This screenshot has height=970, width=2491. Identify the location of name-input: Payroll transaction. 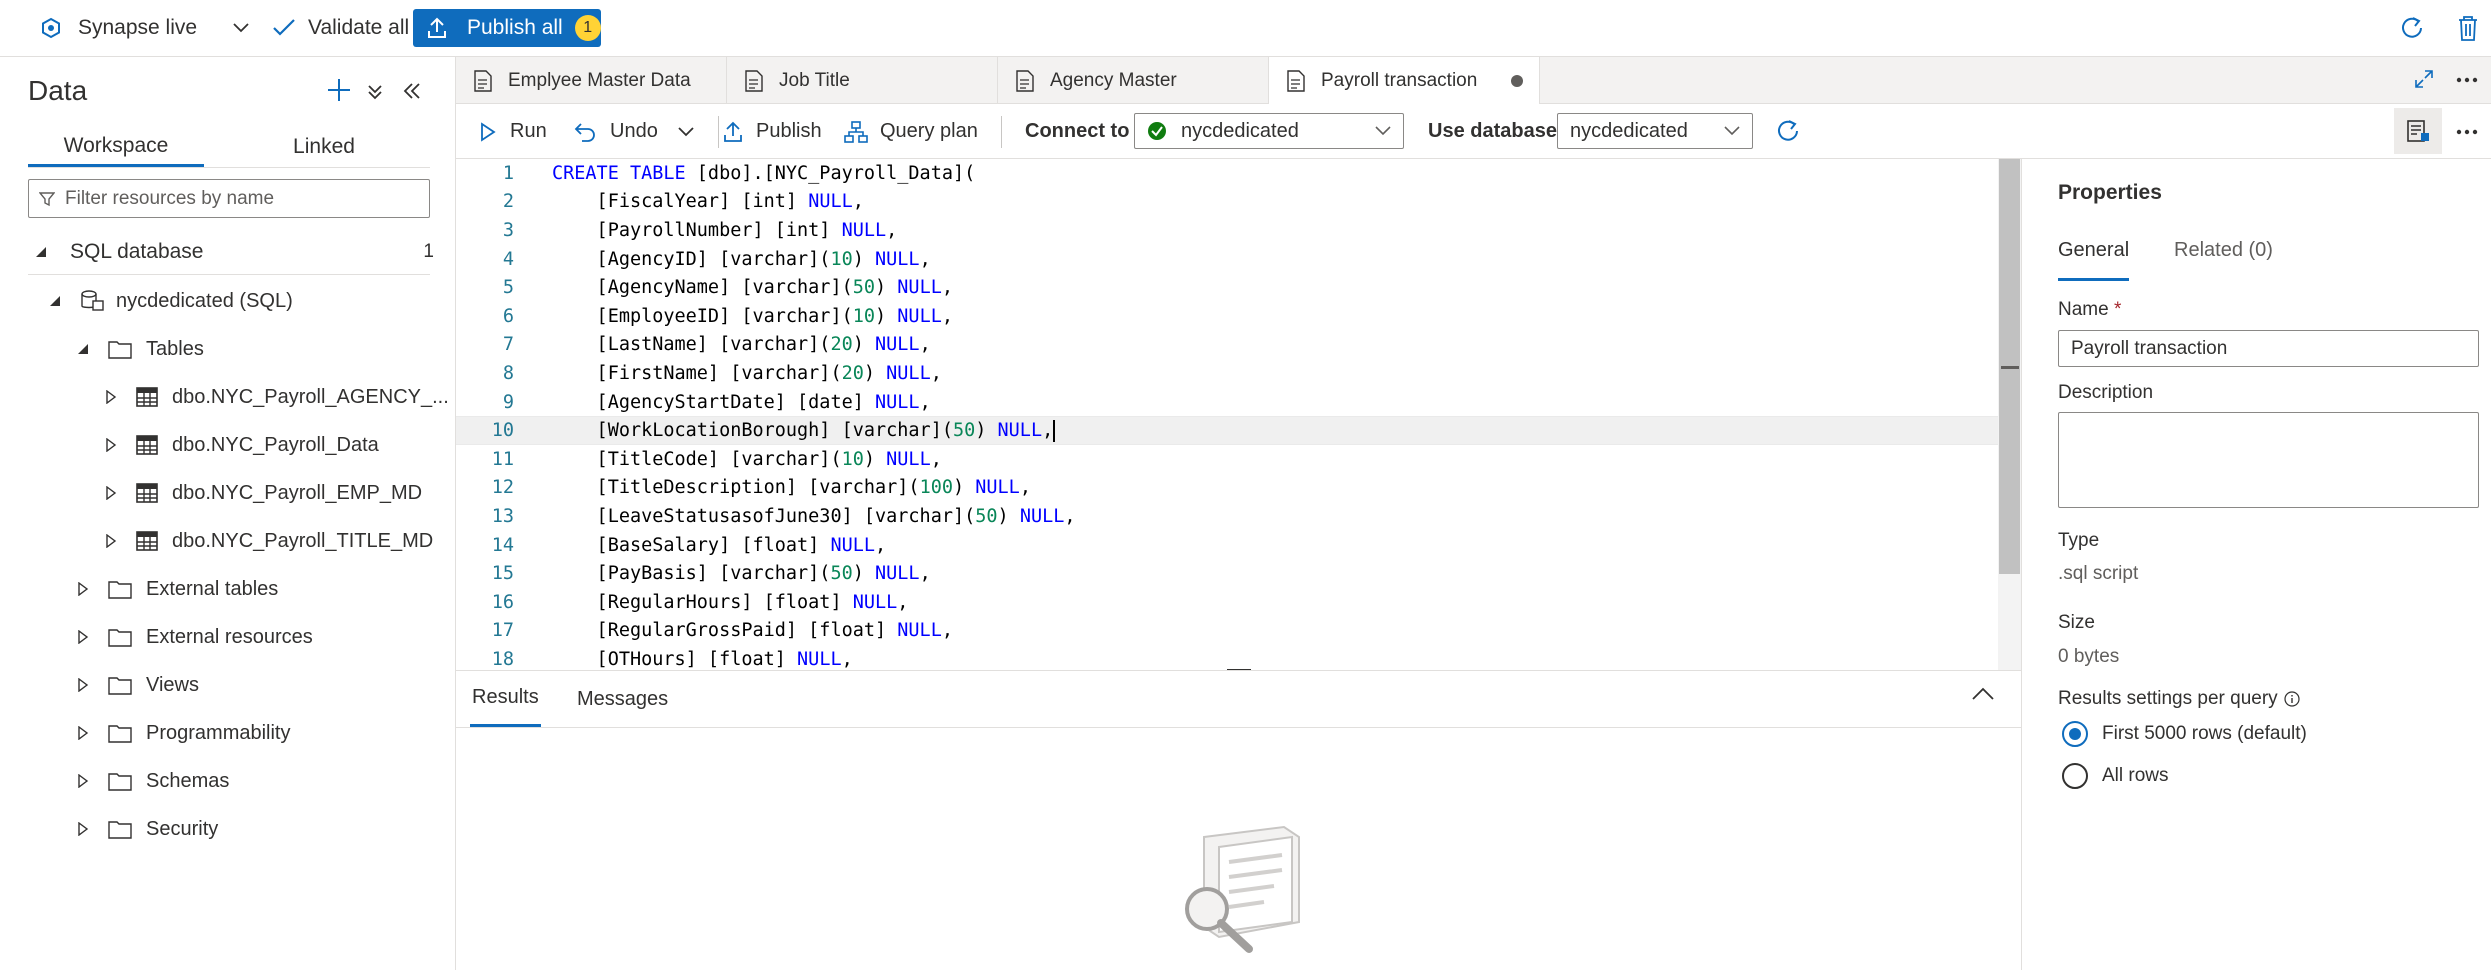
(2268, 348).